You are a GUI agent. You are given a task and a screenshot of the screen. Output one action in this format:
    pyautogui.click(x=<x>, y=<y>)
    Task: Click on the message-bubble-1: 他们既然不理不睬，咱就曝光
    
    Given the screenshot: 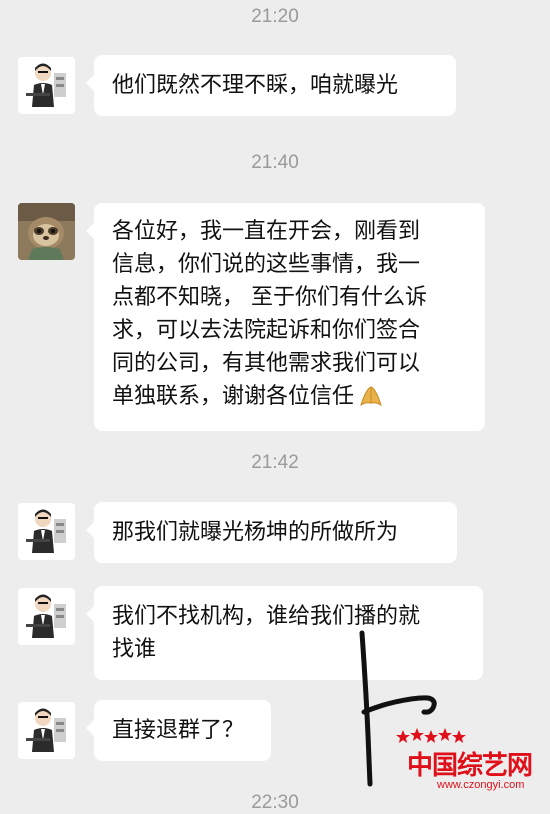 What is the action you would take?
    pyautogui.click(x=271, y=85)
    